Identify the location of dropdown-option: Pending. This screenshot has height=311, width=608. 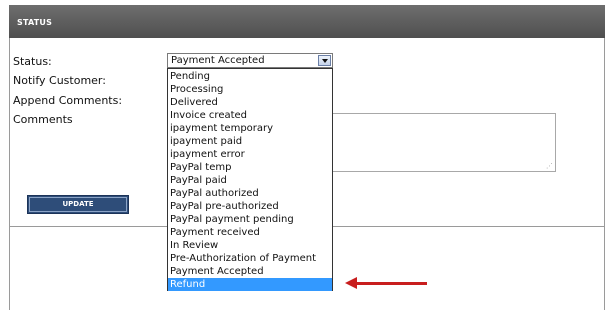
(250, 76).